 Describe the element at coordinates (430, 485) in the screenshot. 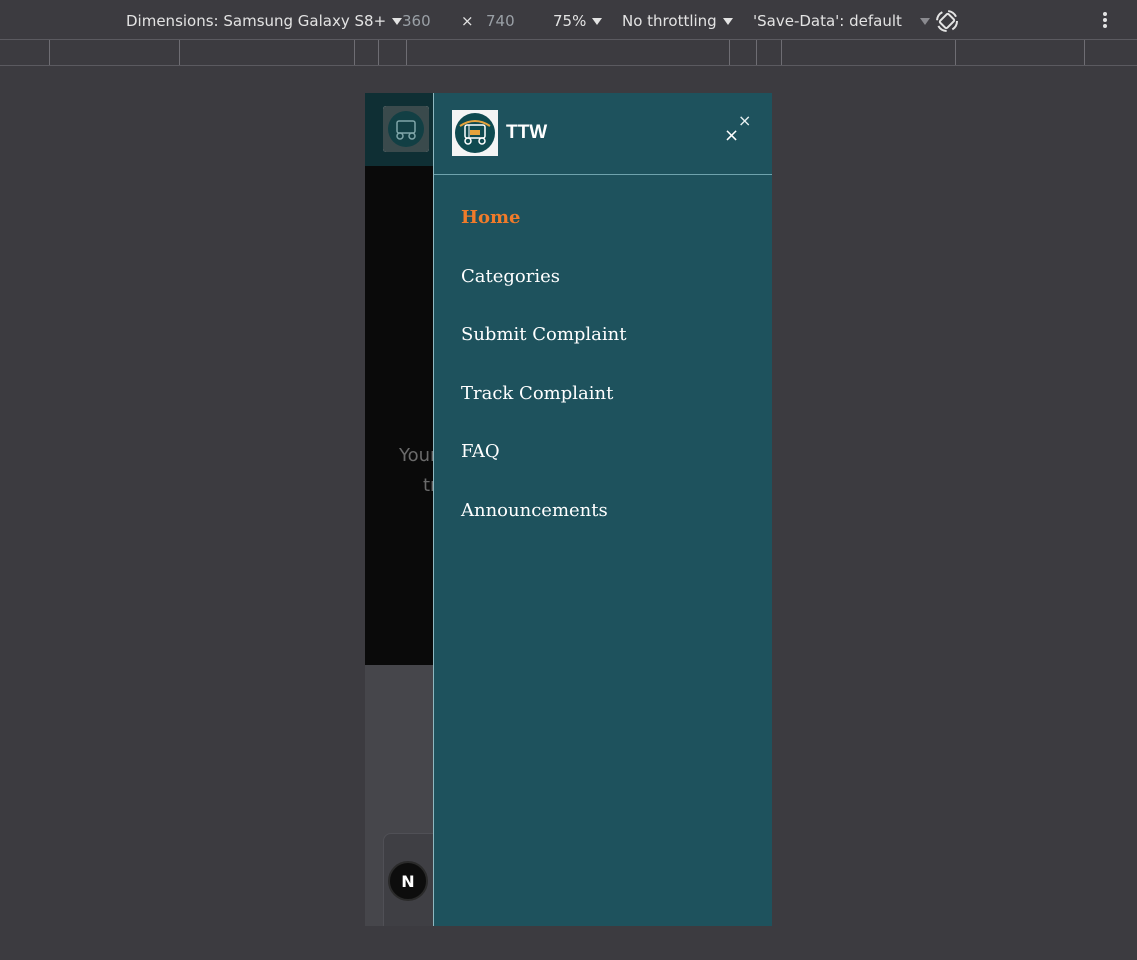

I see `hero-text-line: tr` at that location.